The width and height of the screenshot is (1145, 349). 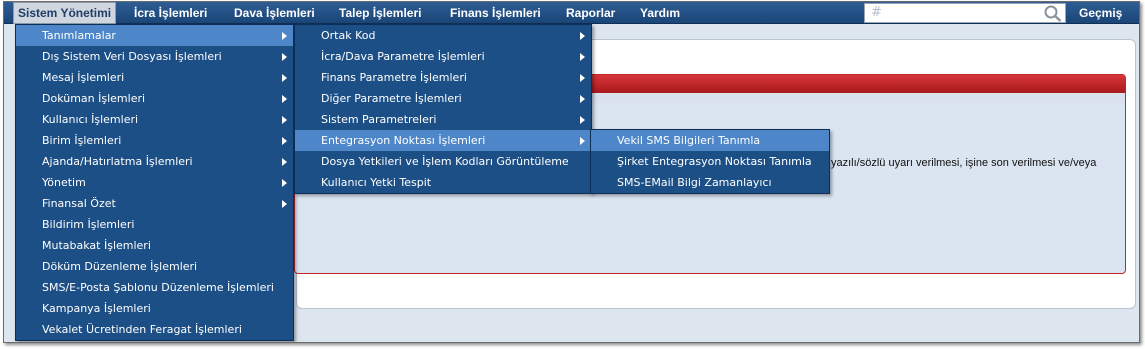 What do you see at coordinates (154, 56) in the screenshot?
I see `menu-item-dis-sistem: Dış Sistem Veri Dosyası İşlemleri` at bounding box center [154, 56].